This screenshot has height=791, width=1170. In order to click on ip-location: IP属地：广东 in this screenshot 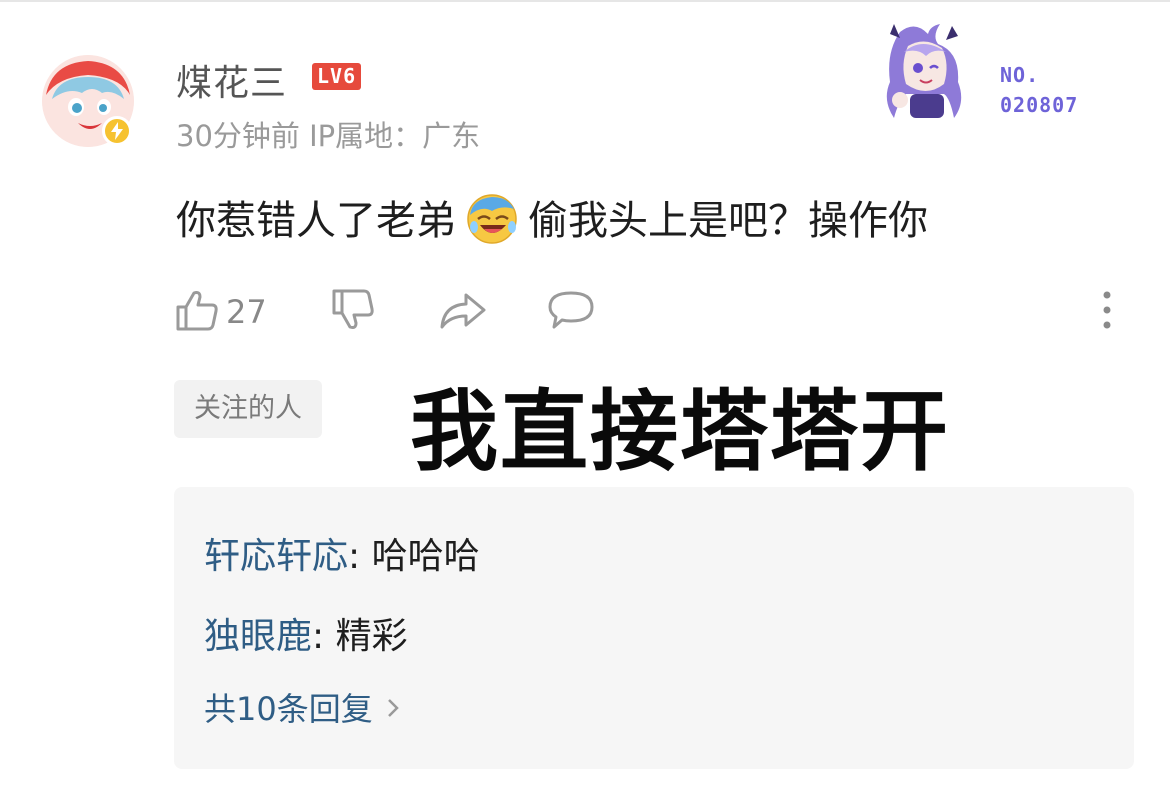, I will do `click(395, 136)`.